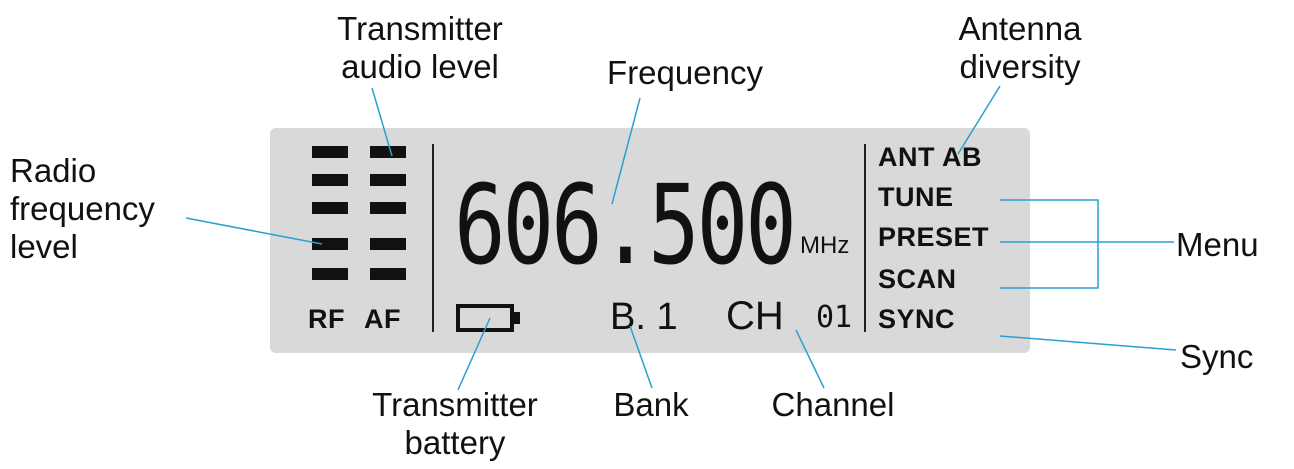 The height and width of the screenshot is (469, 1294). I want to click on callout-transmitter-audio-level: Transmitter audio level, so click(420, 48).